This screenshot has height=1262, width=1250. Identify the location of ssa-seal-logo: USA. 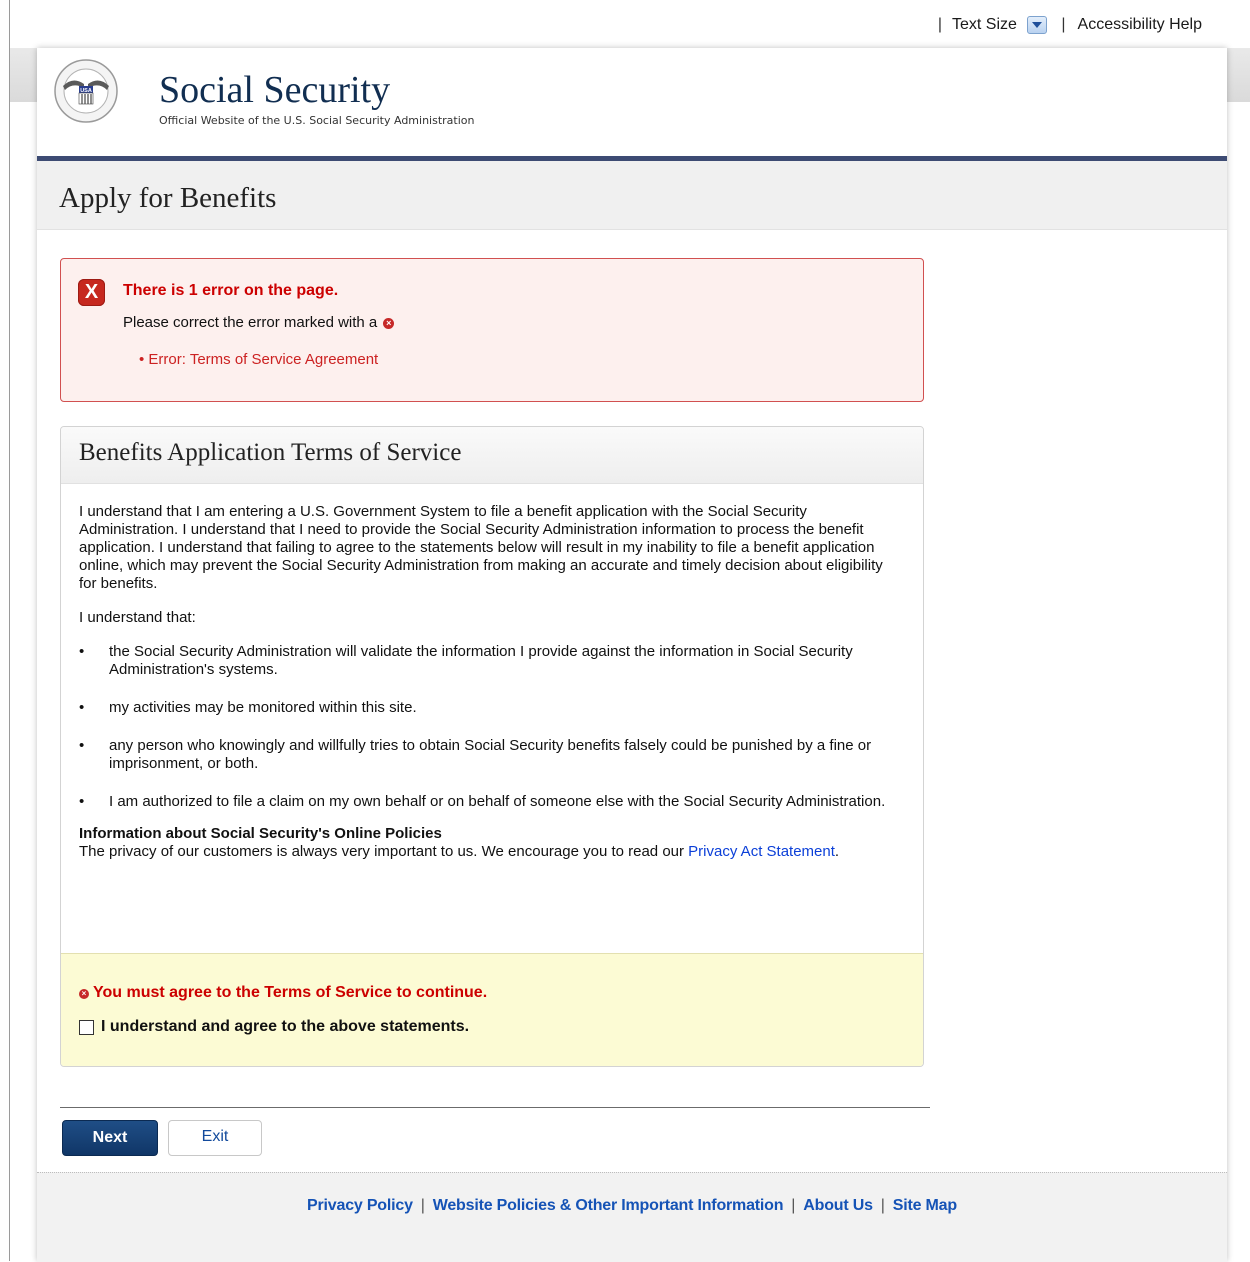
(86, 91).